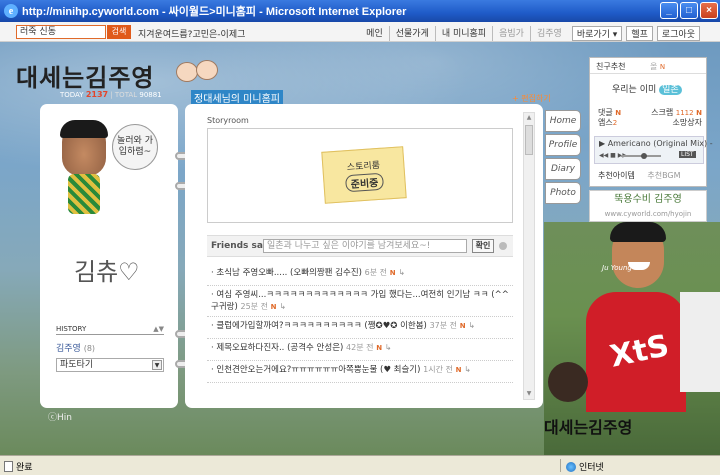  Describe the element at coordinates (108, 170) in the screenshot. I see `profile-photo: 놀러와 가입하렴~` at that location.